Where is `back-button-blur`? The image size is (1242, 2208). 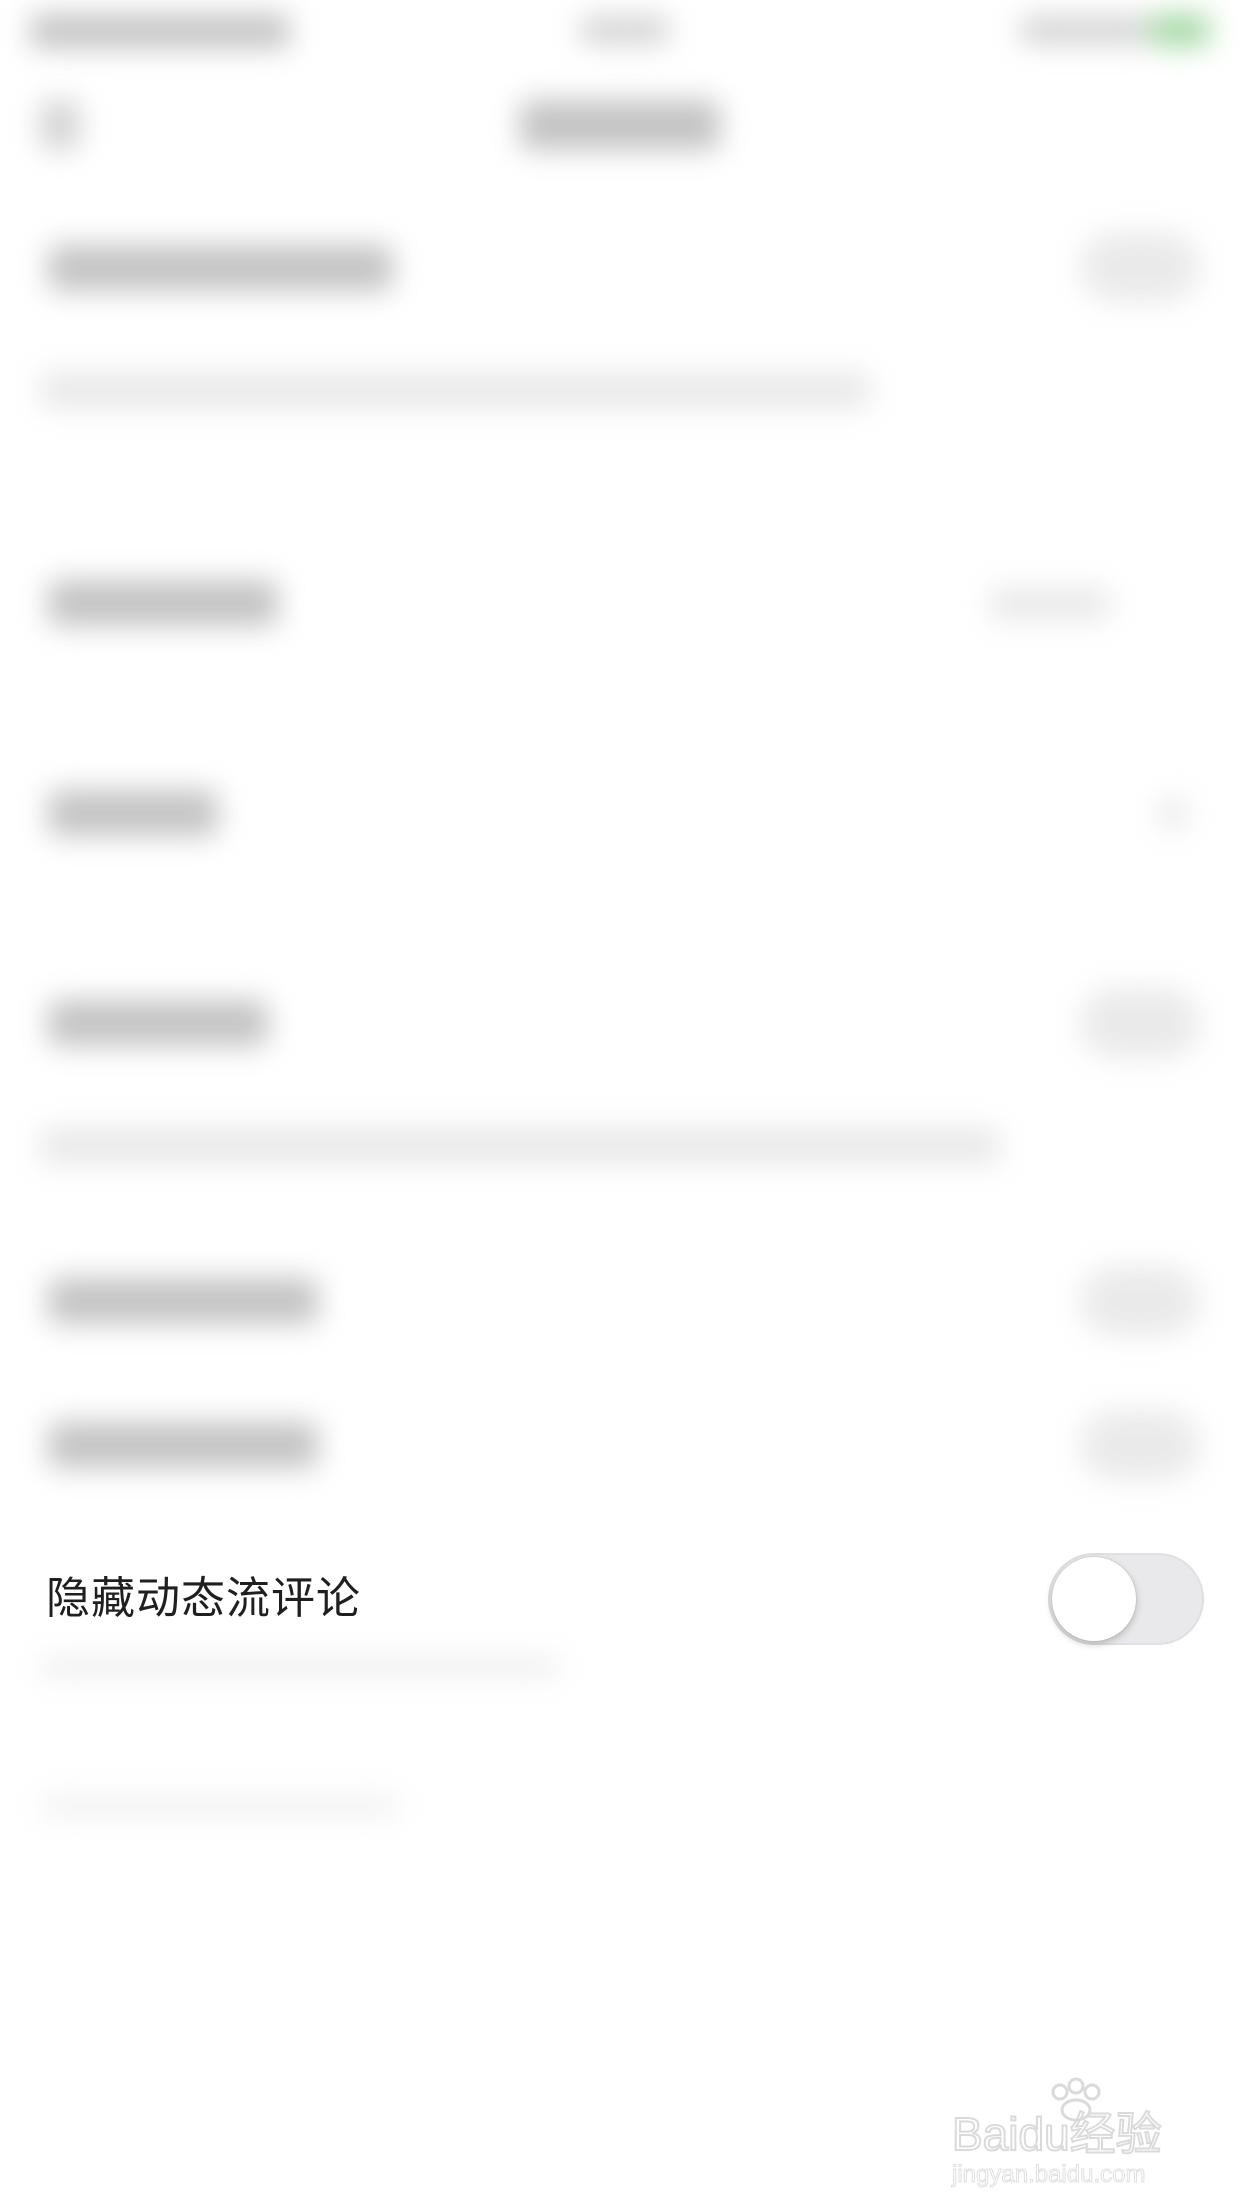
back-button-blur is located at coordinates (60, 125).